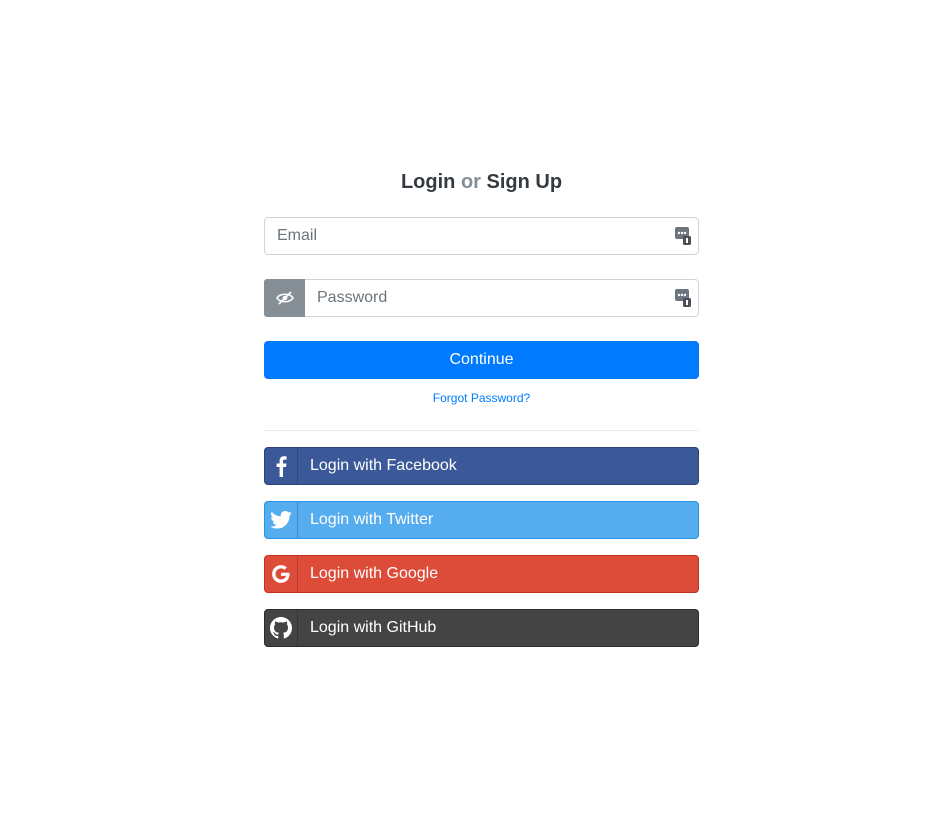 The height and width of the screenshot is (826, 949). What do you see at coordinates (281, 628) in the screenshot?
I see `github-icon` at bounding box center [281, 628].